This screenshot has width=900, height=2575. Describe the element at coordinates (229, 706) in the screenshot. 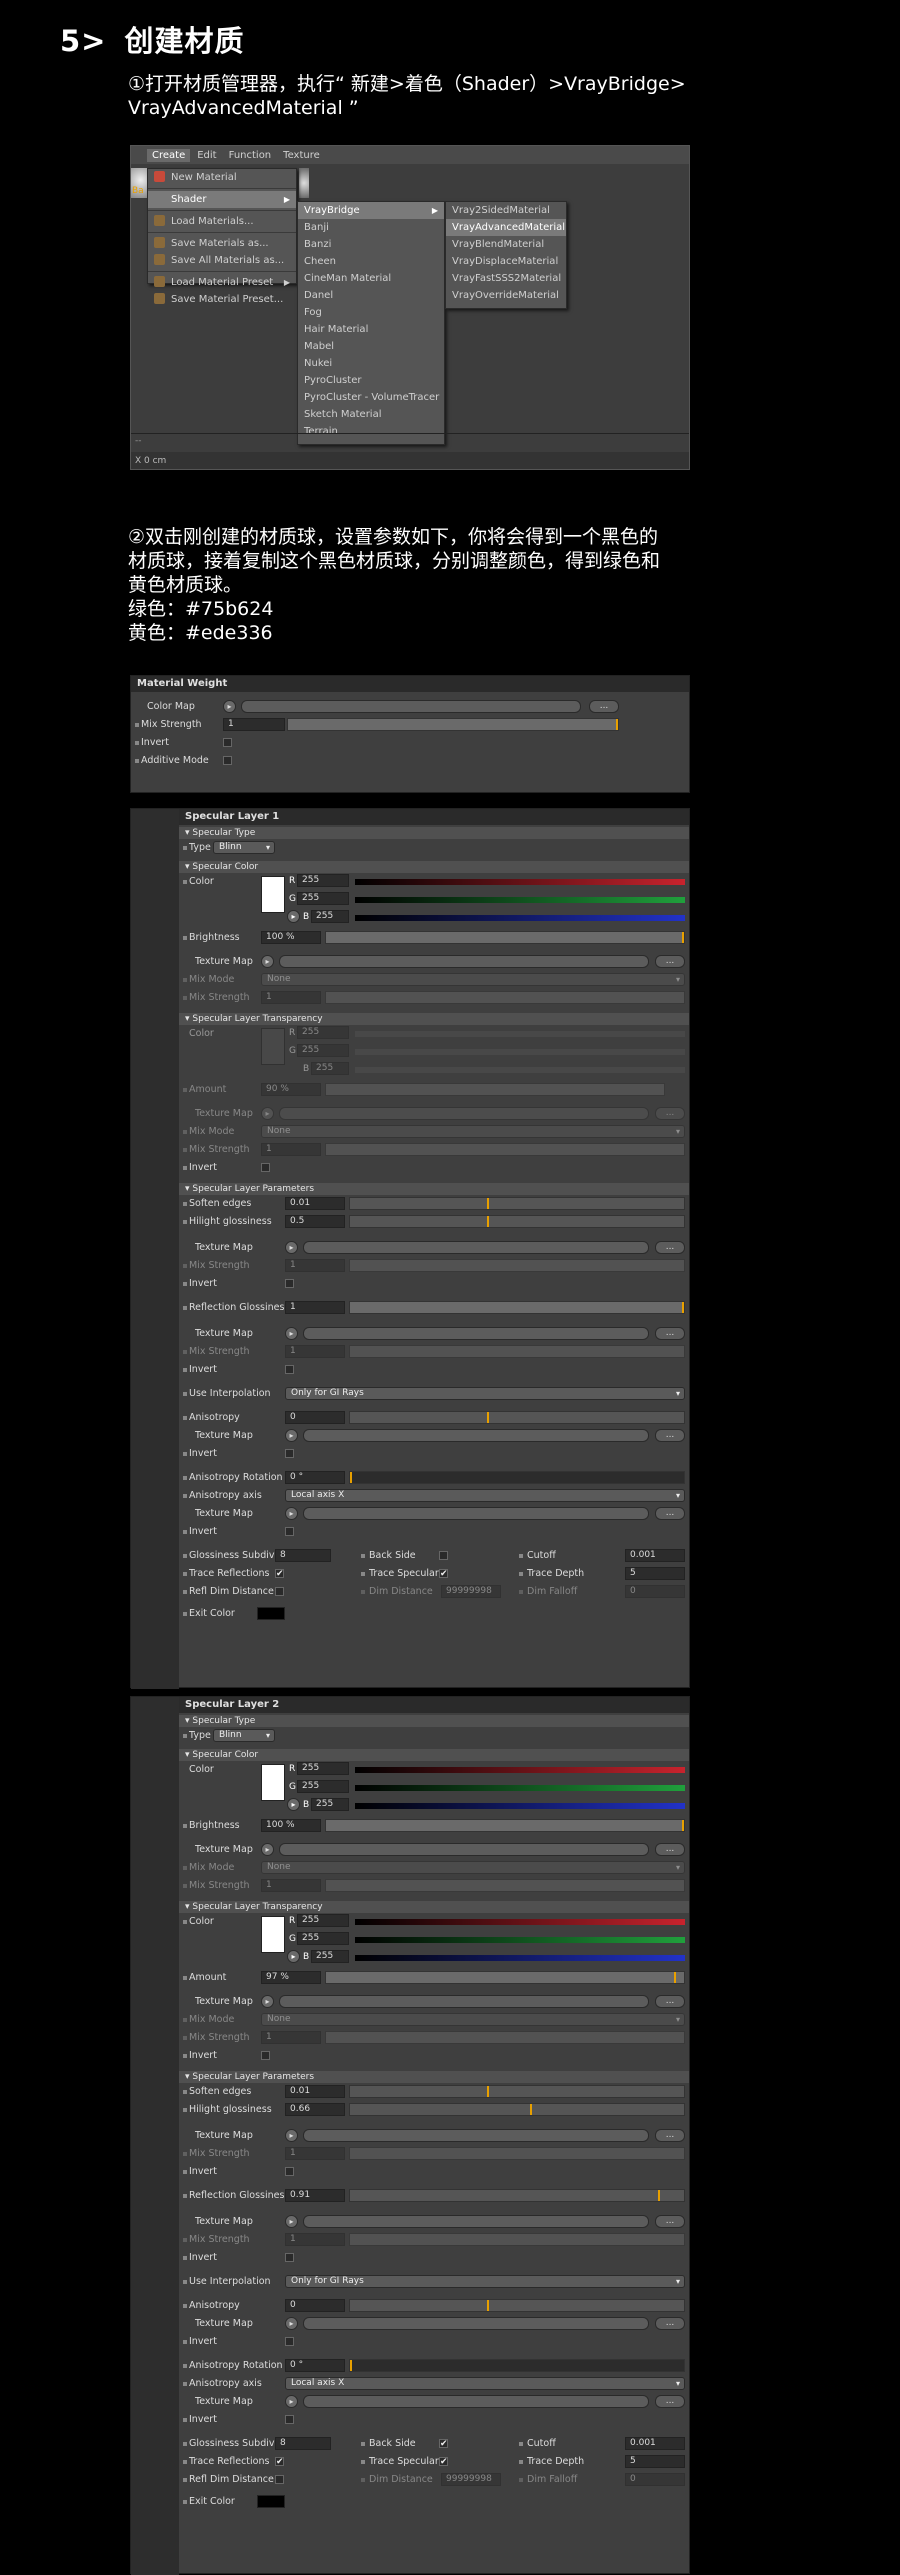

I see `color-map-toggle-icon: ▸` at that location.